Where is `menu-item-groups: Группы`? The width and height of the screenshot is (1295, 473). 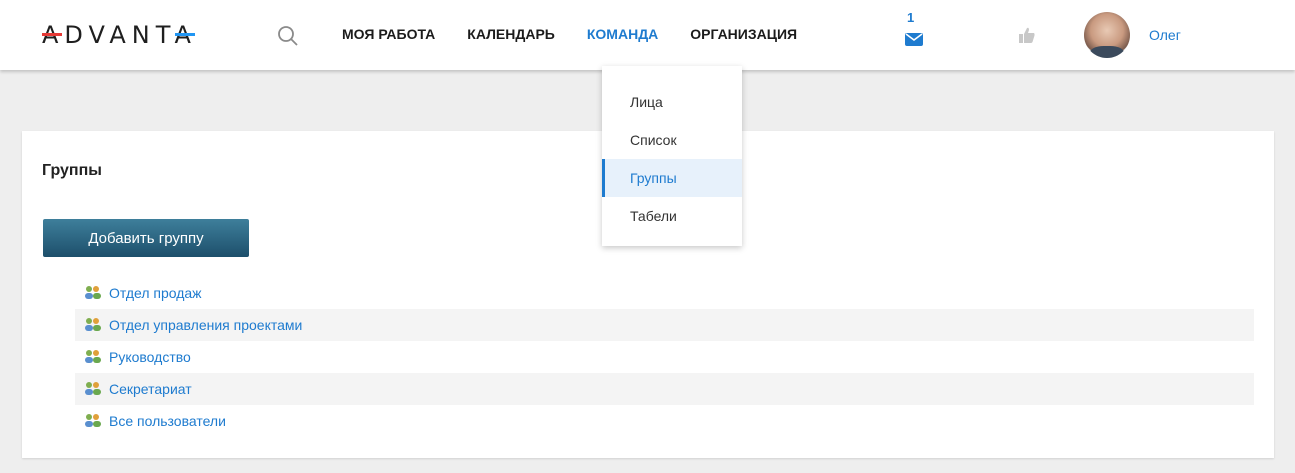 menu-item-groups: Группы is located at coordinates (672, 178).